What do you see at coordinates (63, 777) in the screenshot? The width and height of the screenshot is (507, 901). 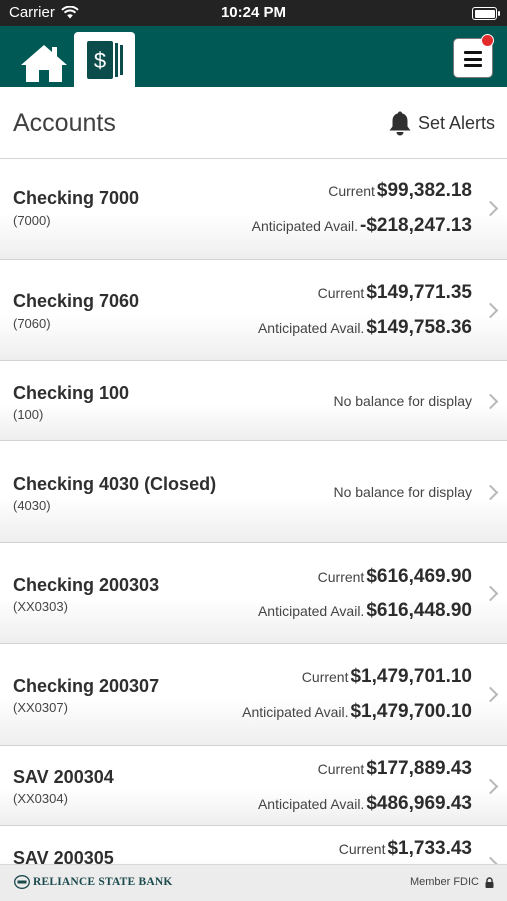 I see `account-name: SAV 200304` at bounding box center [63, 777].